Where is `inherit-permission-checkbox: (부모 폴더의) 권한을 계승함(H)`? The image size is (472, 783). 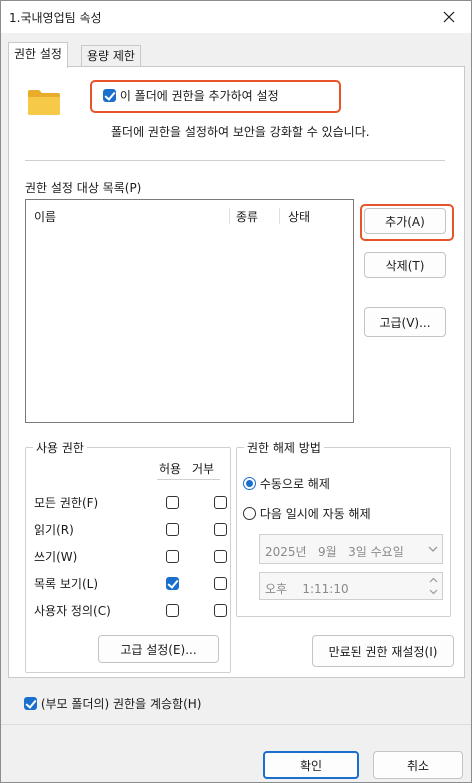 inherit-permission-checkbox: (부모 폴더의) 권한을 계승함(H) is located at coordinates (112, 703).